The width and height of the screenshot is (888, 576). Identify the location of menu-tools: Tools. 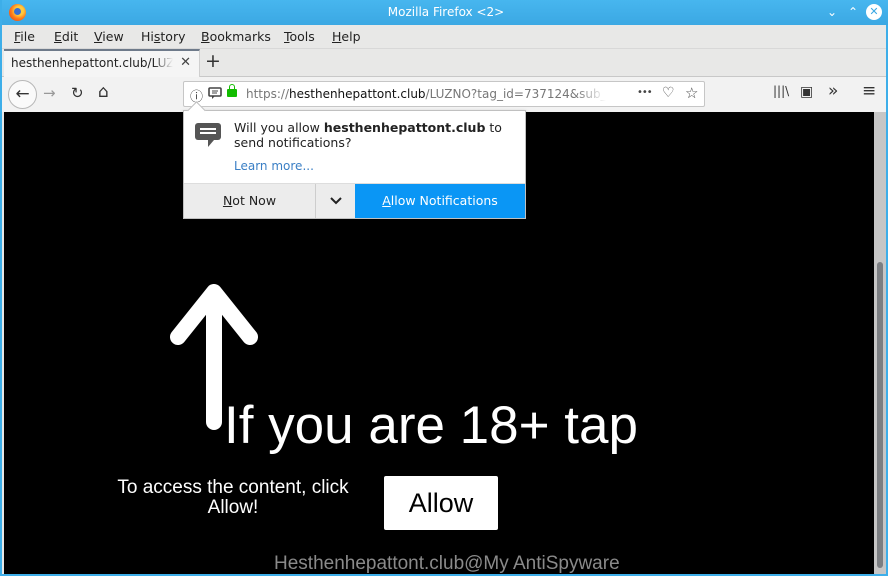
(299, 36).